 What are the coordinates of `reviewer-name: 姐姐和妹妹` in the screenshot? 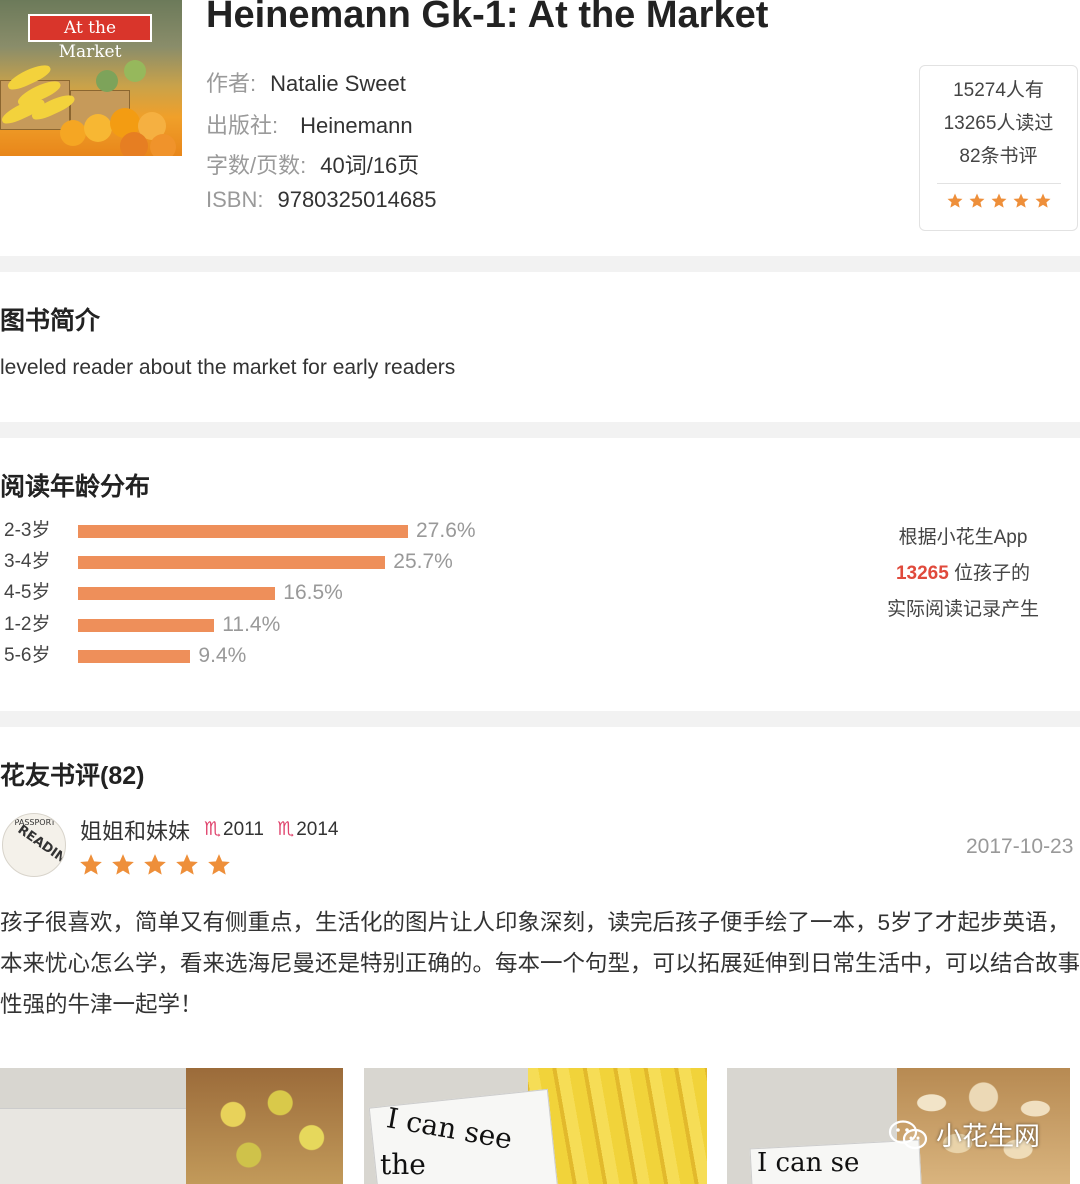 It's located at (135, 830).